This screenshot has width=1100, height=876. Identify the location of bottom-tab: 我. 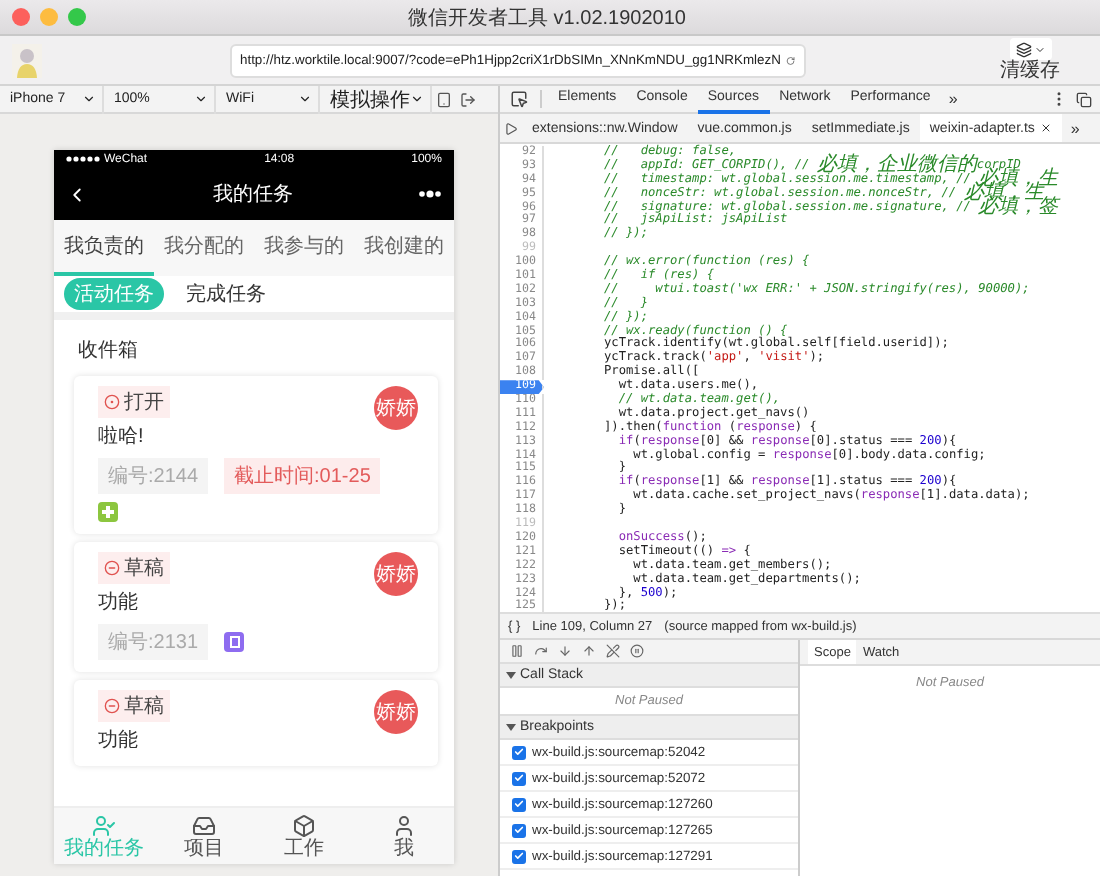
(404, 836).